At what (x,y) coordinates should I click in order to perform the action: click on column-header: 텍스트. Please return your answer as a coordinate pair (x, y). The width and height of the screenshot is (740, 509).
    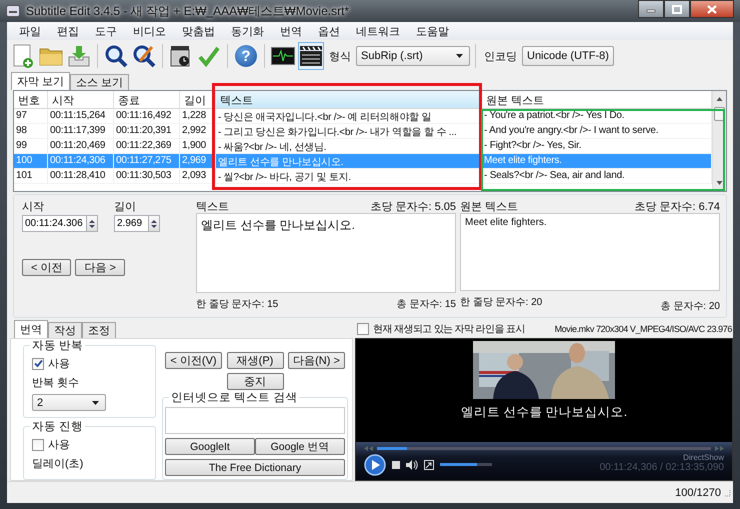
    Looking at the image, I should click on (349, 100).